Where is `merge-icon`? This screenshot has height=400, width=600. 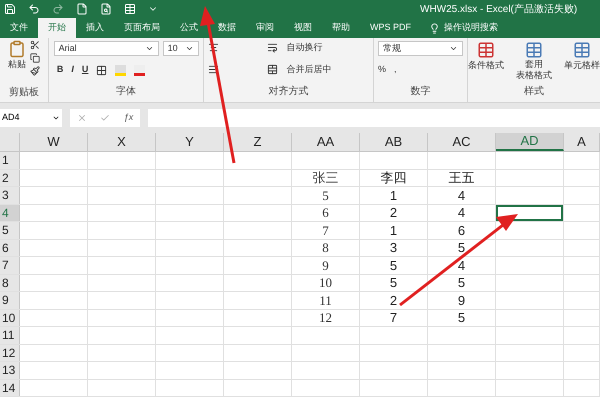
merge-icon is located at coordinates (272, 69).